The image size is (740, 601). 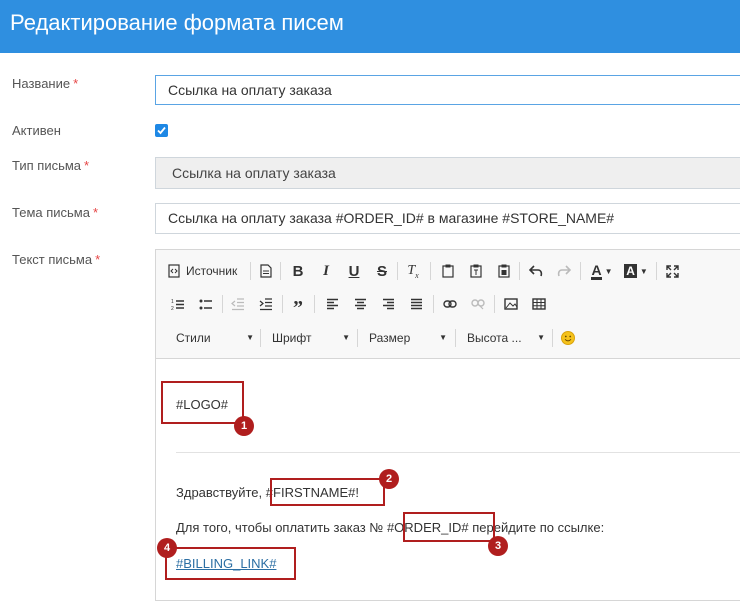 I want to click on body-label: Текст письма *, so click(x=56, y=259).